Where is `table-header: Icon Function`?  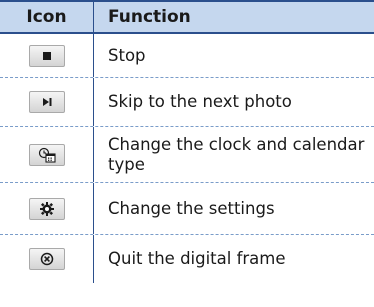
table-header: Icon Function is located at coordinates (187, 17).